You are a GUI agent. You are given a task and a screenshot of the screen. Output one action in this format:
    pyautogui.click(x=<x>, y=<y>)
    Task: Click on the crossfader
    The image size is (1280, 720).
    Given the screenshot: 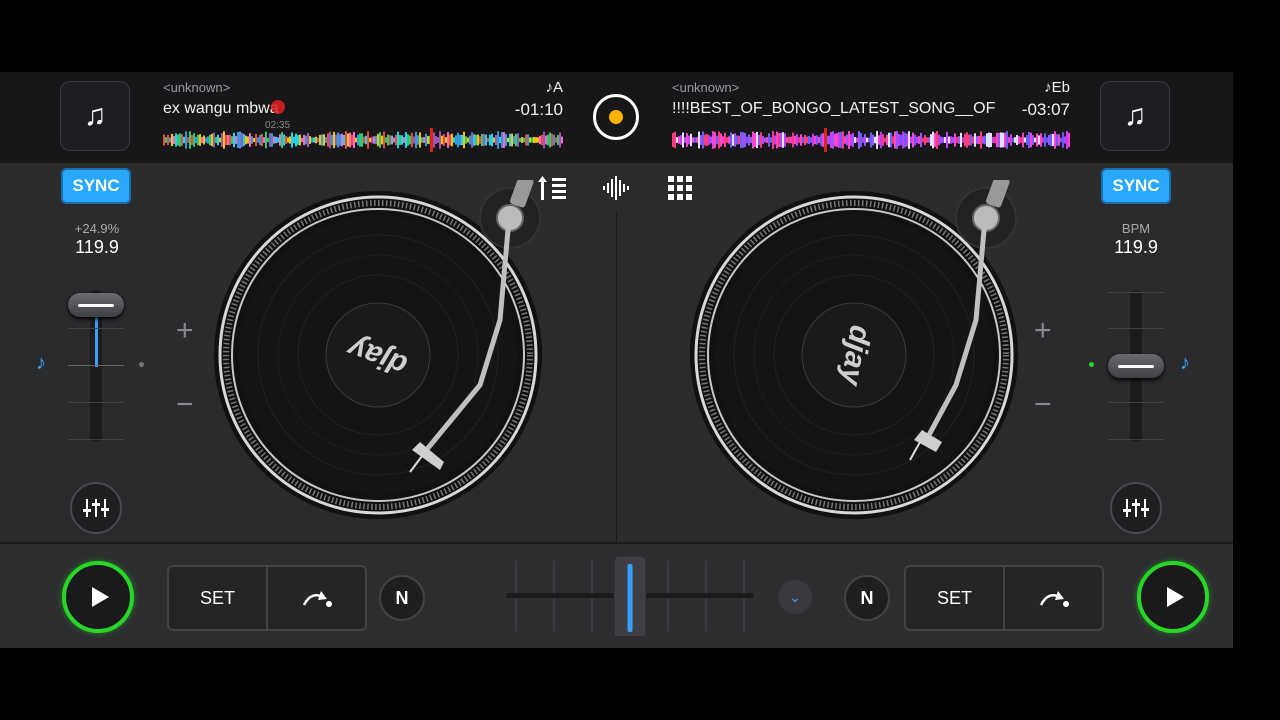 What is the action you would take?
    pyautogui.click(x=630, y=596)
    